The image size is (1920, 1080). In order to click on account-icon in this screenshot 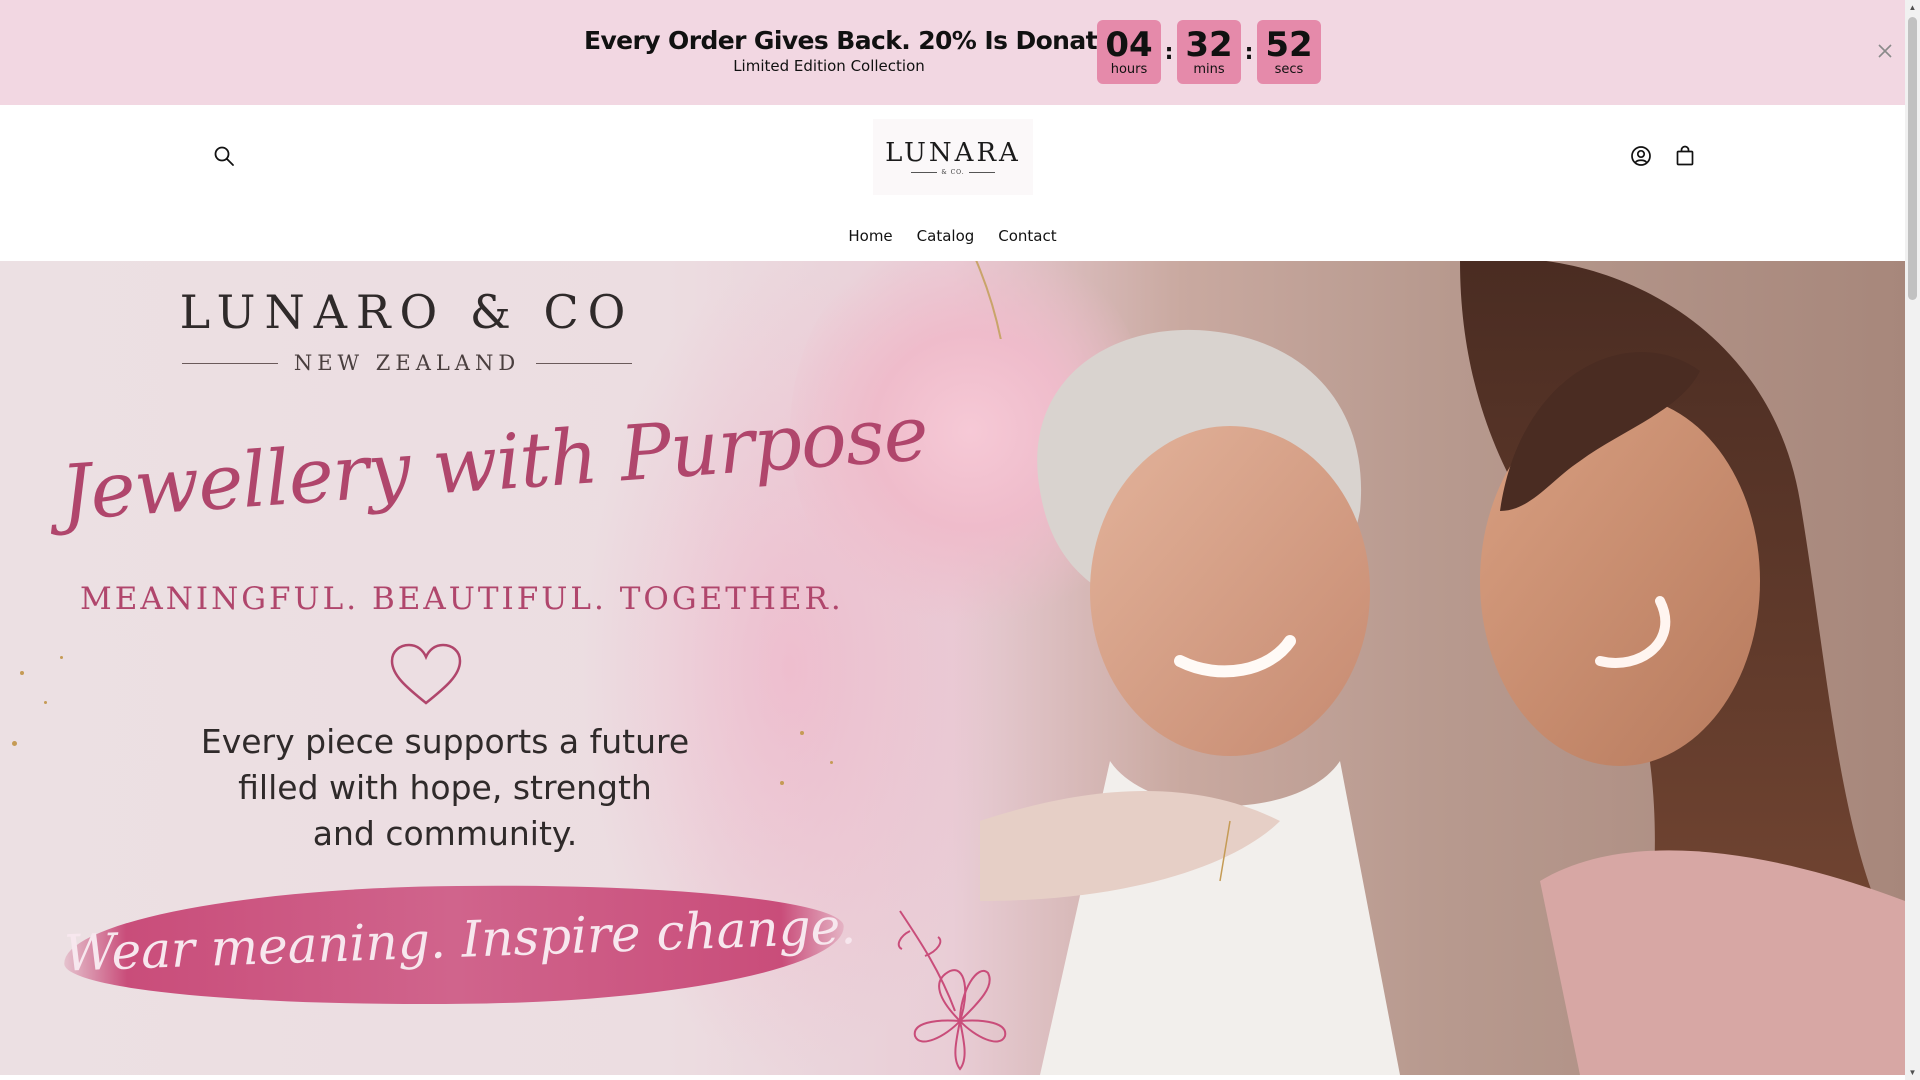, I will do `click(1641, 156)`.